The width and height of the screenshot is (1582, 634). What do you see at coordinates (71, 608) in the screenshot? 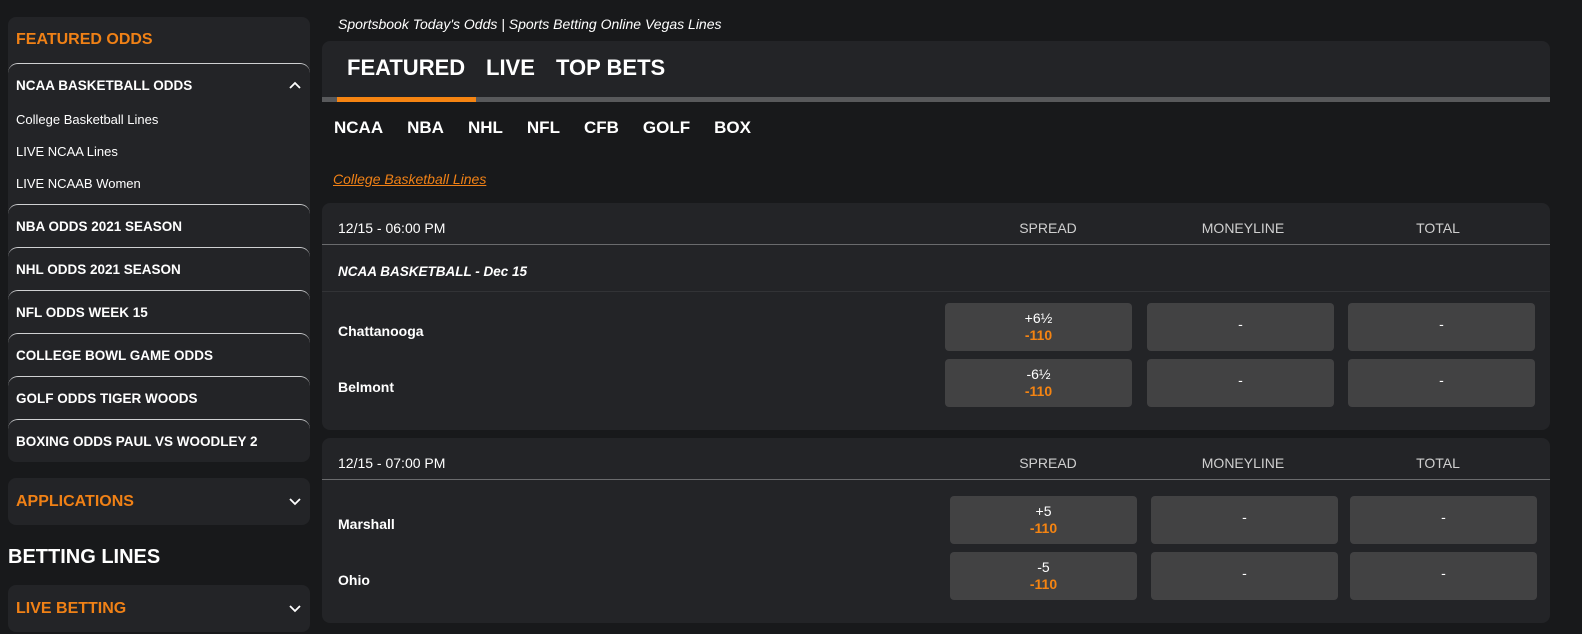
I see `live-betting-title: LIVE BETTING` at bounding box center [71, 608].